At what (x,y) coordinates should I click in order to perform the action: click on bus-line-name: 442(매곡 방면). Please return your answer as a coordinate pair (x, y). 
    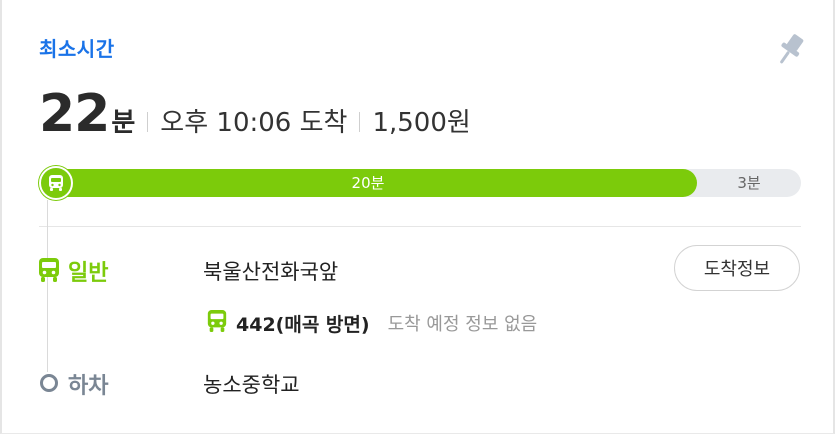
    Looking at the image, I should click on (303, 324).